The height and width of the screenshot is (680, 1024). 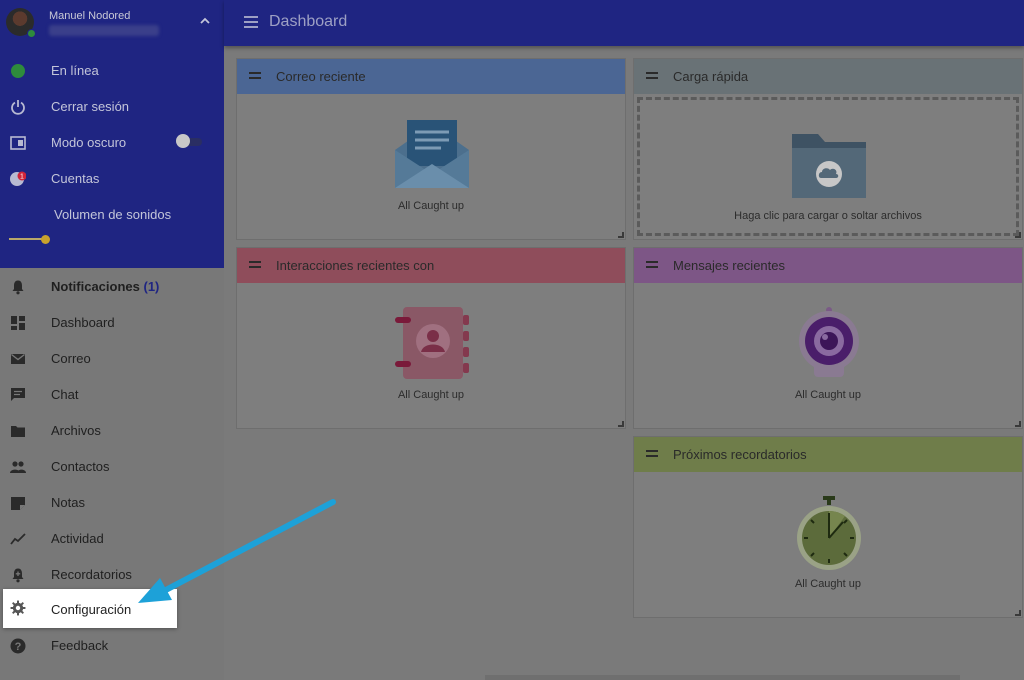 I want to click on cloud-folder-icon, so click(x=829, y=166).